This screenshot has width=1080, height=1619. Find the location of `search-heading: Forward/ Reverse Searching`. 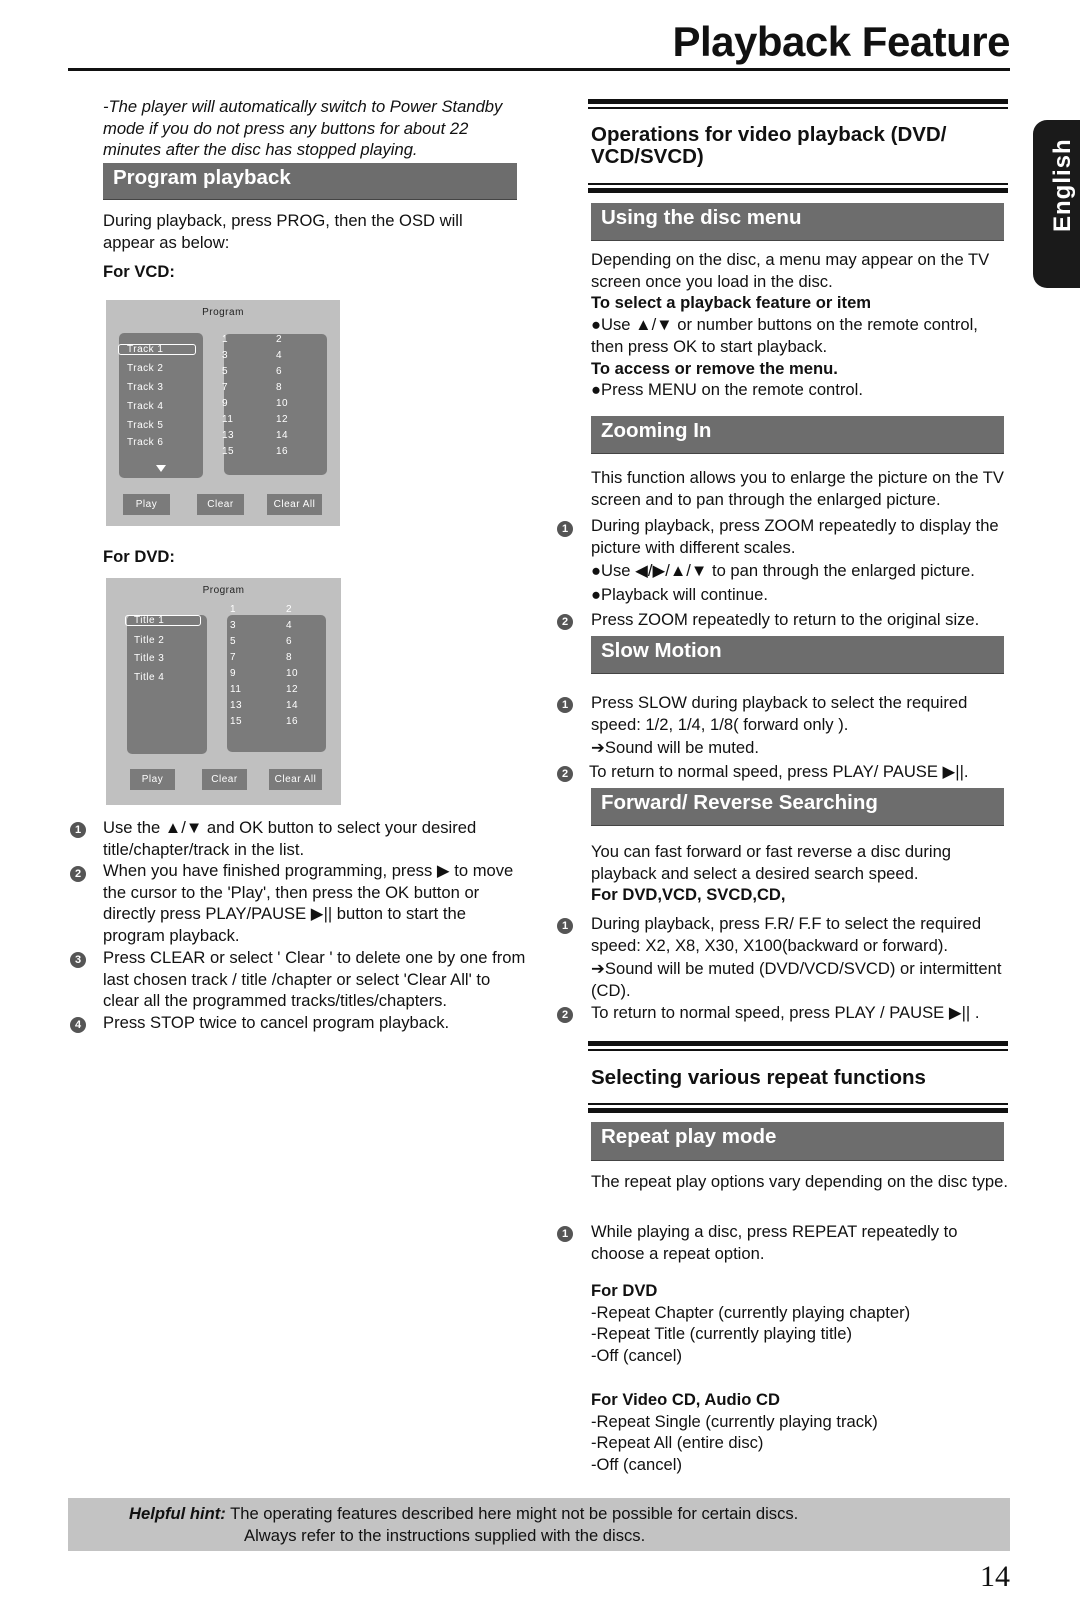

search-heading: Forward/ Reverse Searching is located at coordinates (797, 807).